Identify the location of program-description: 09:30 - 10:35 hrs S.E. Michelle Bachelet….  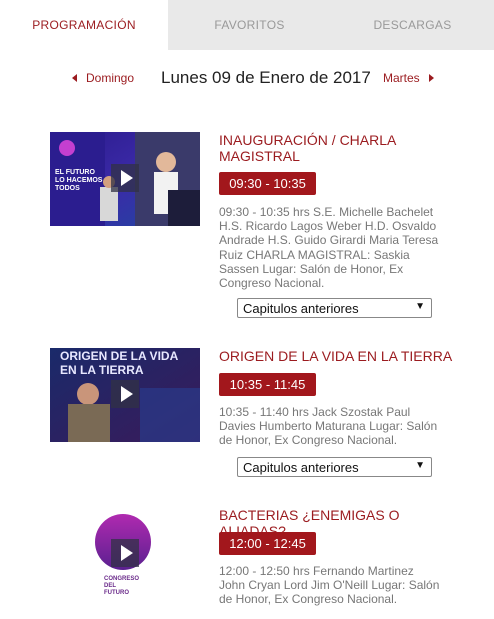
(329, 248).